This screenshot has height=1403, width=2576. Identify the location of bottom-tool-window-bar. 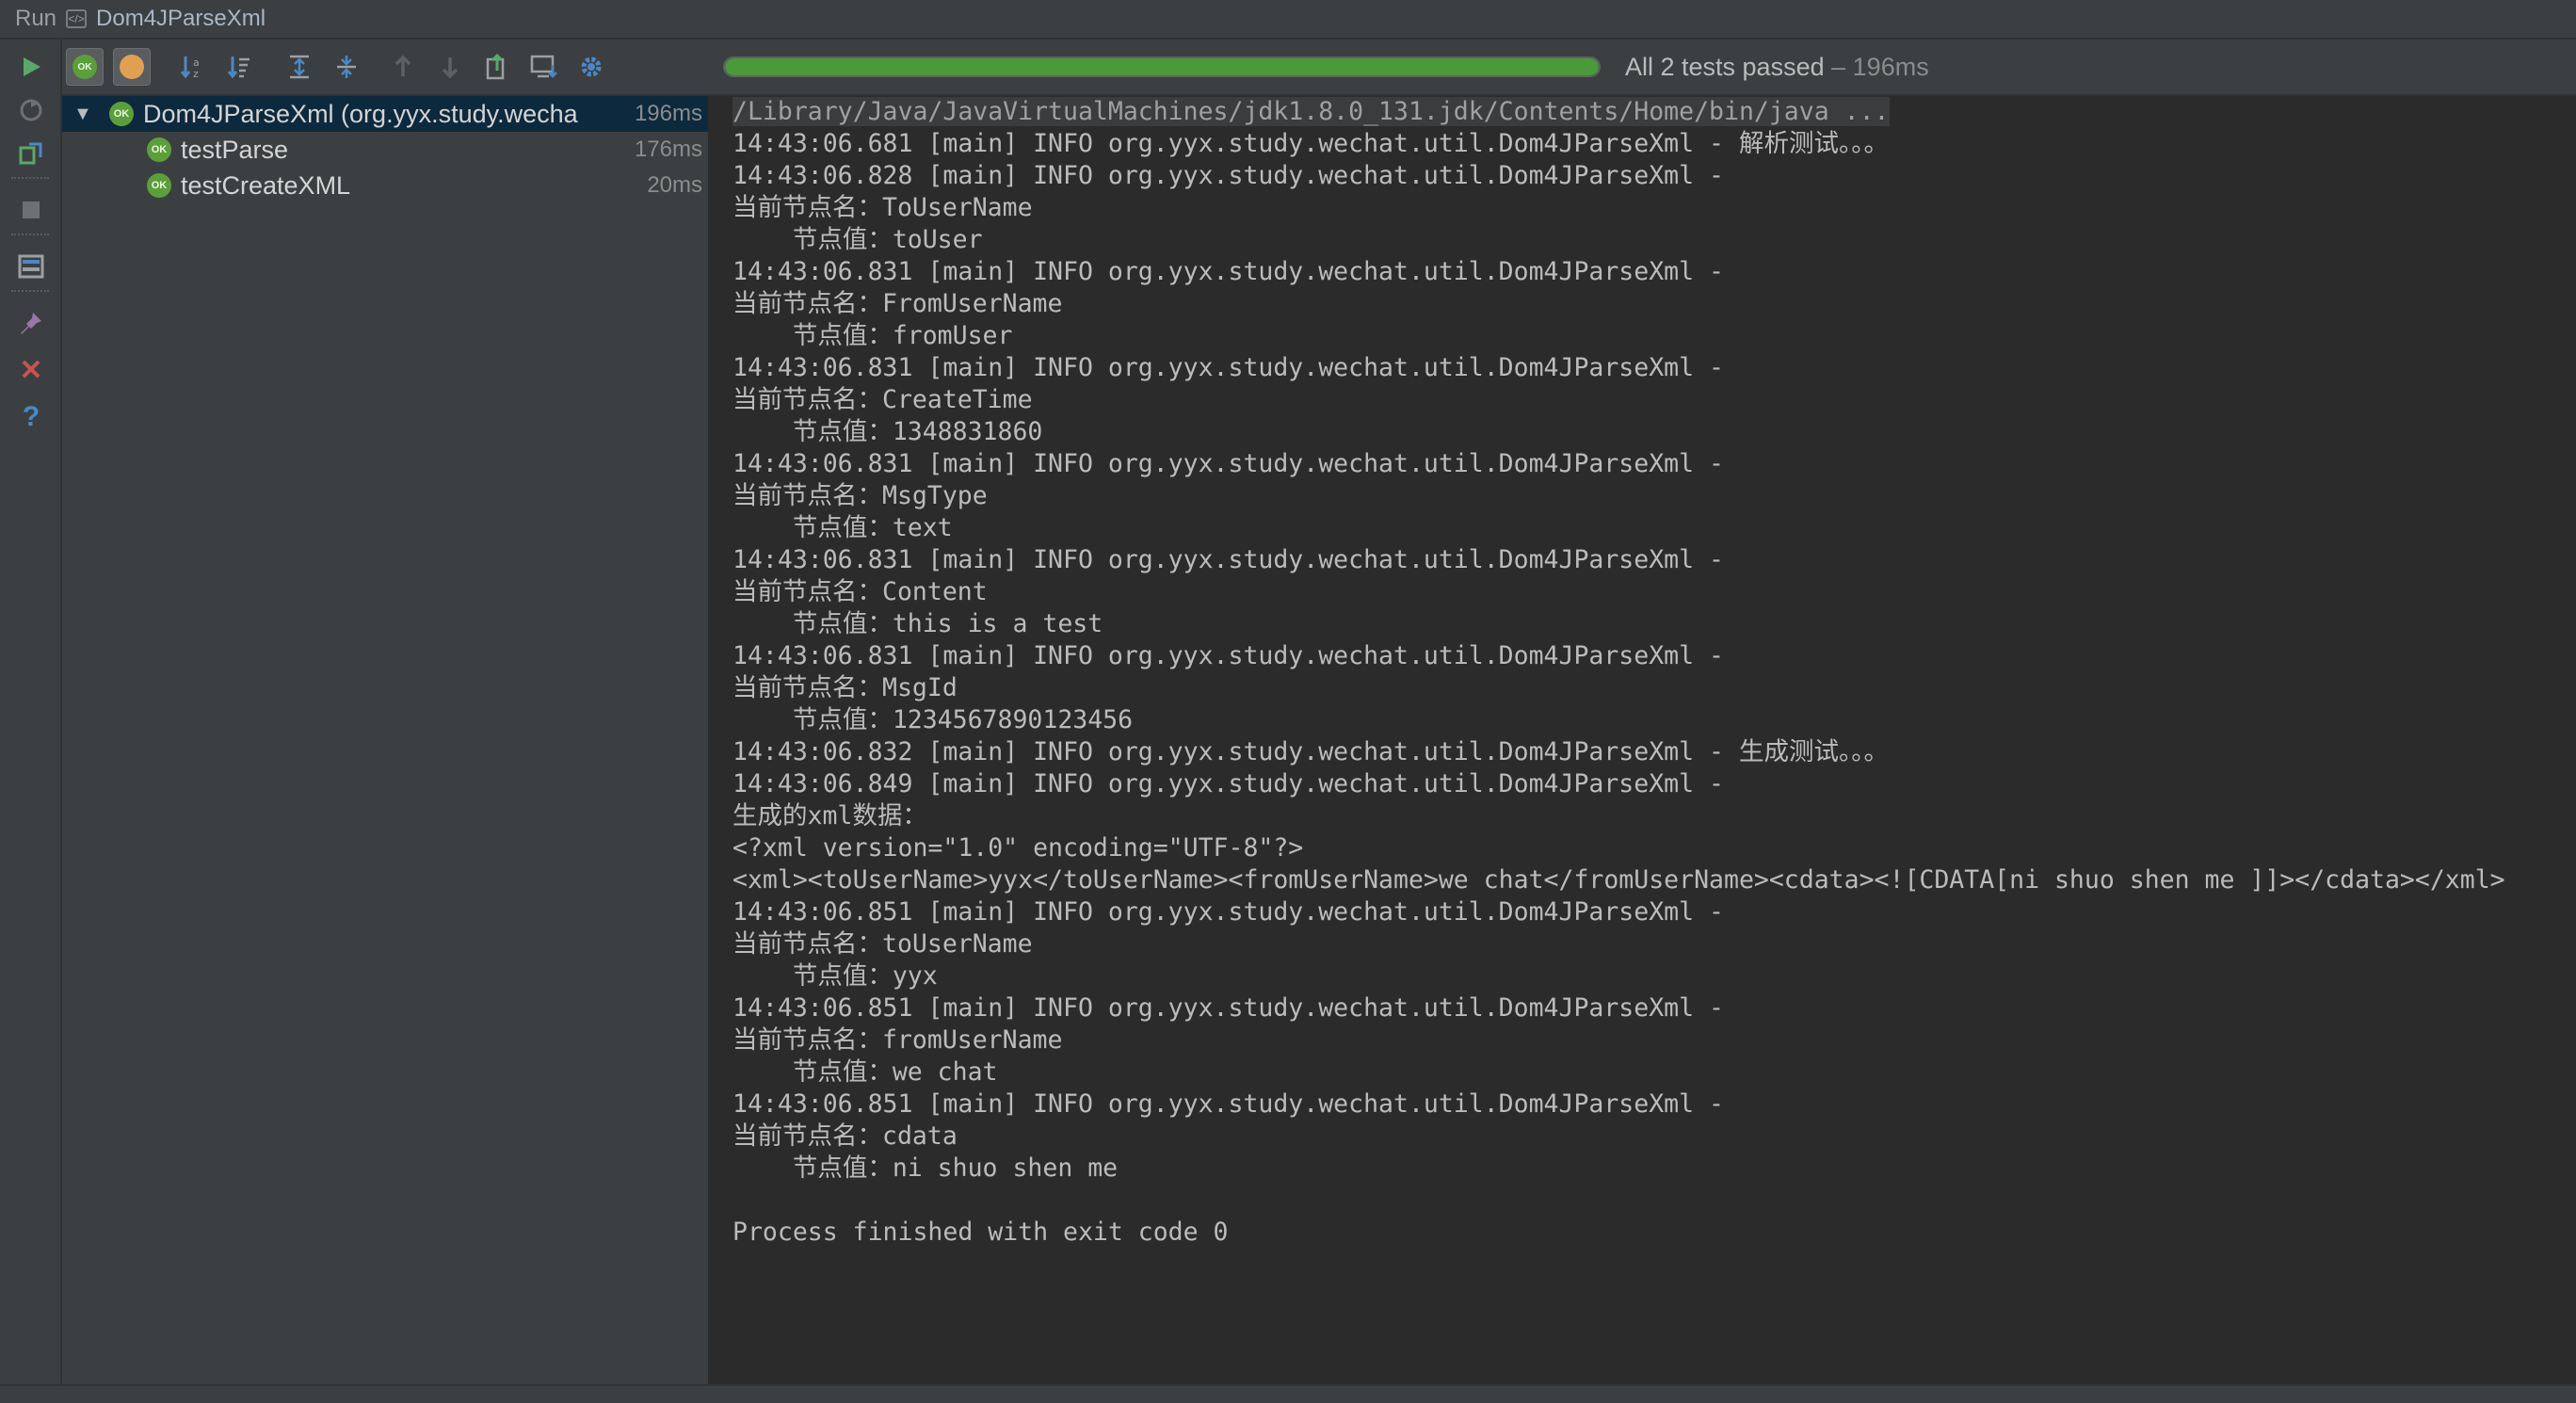
(1288, 1393).